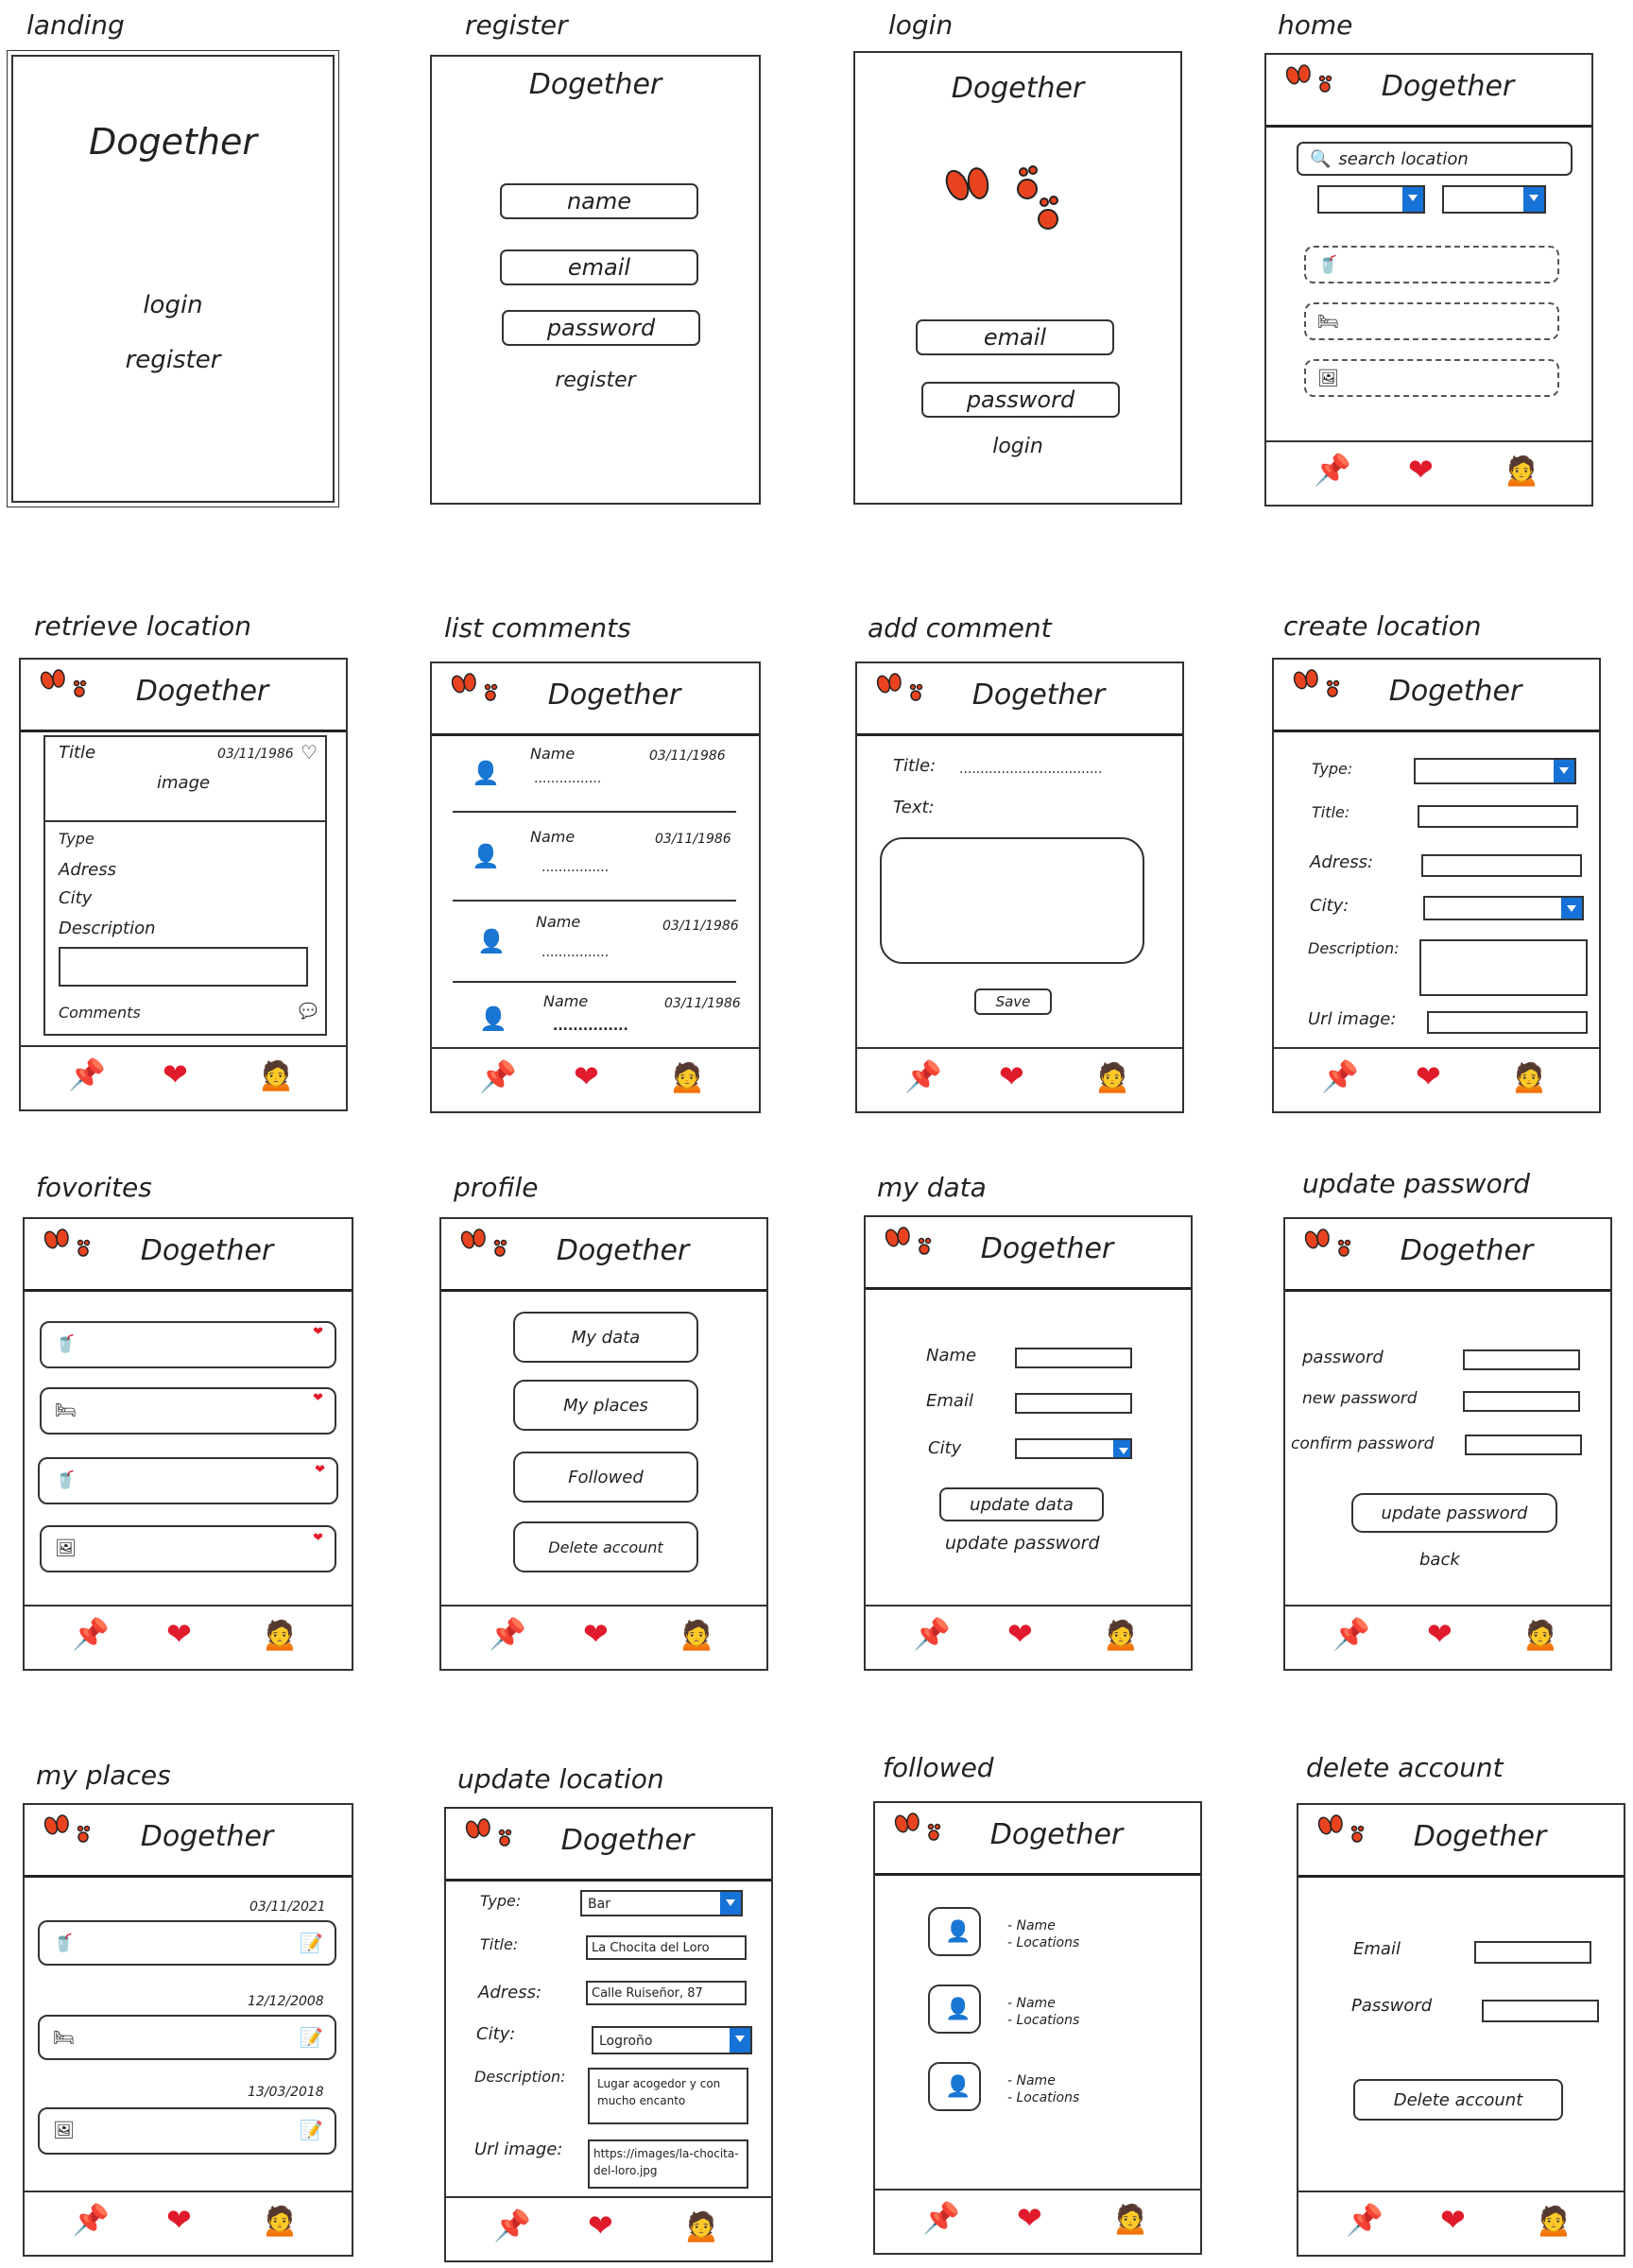 The image size is (1633, 2268). Describe the element at coordinates (308, 1011) in the screenshot. I see `speech-bubble-icon: 💬` at that location.